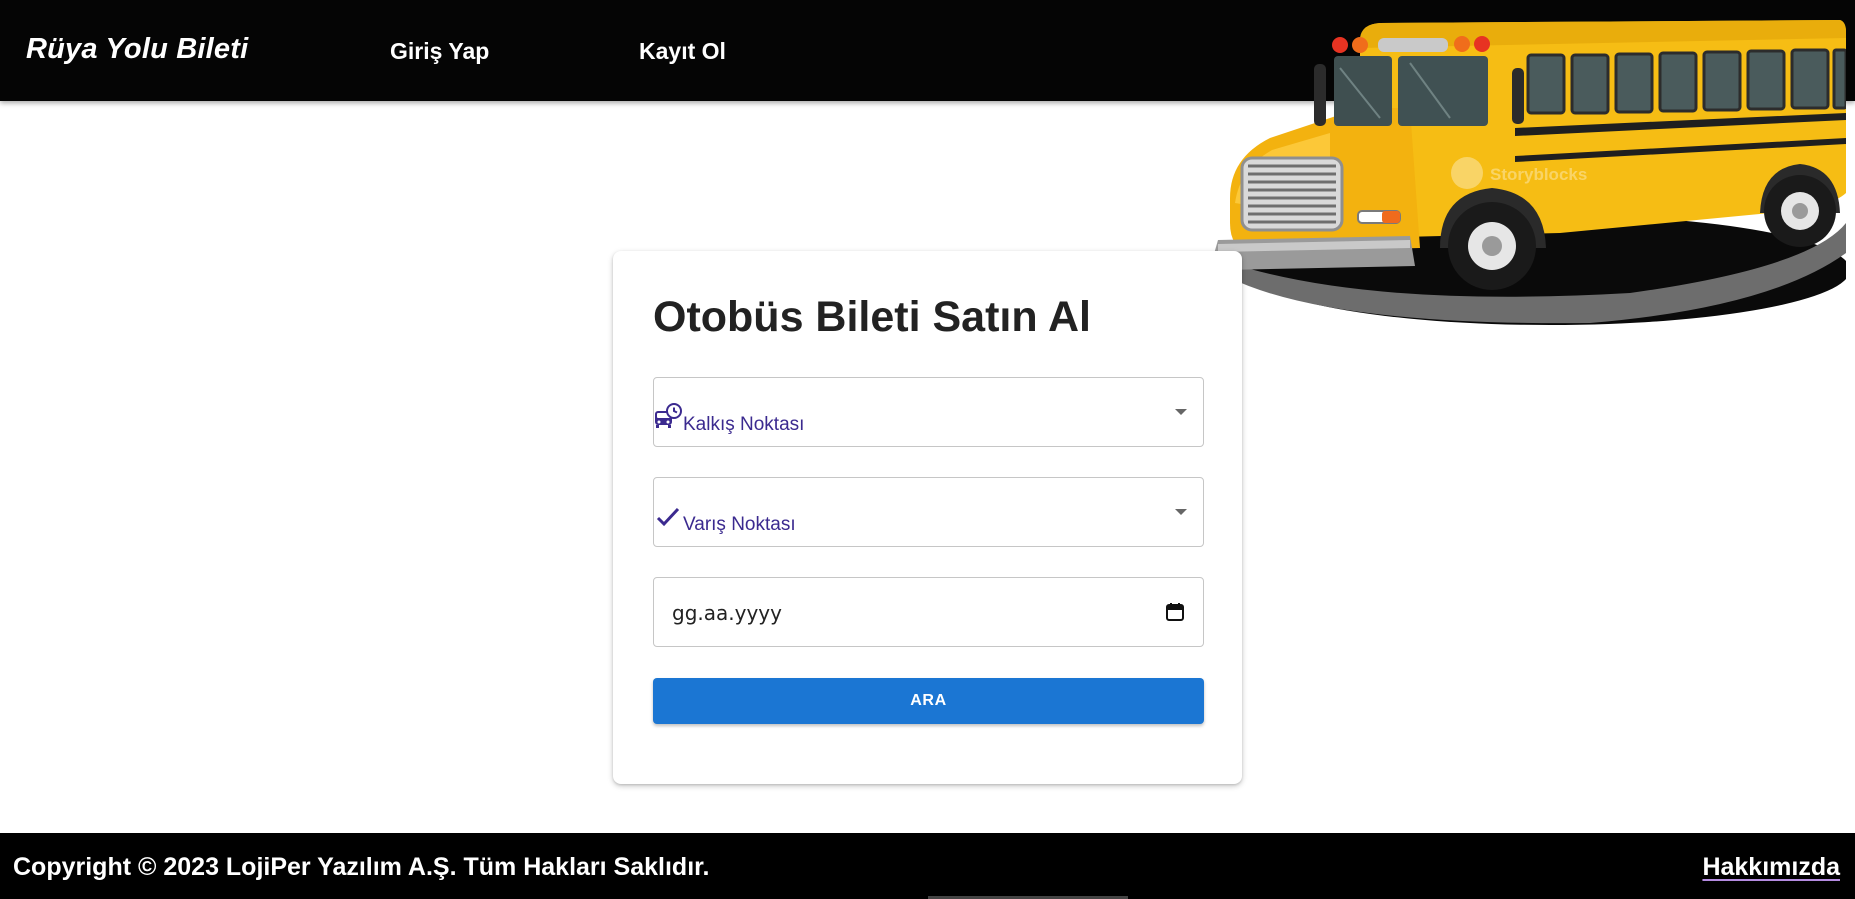 The width and height of the screenshot is (1855, 899). Describe the element at coordinates (668, 517) in the screenshot. I see `check-icon` at that location.